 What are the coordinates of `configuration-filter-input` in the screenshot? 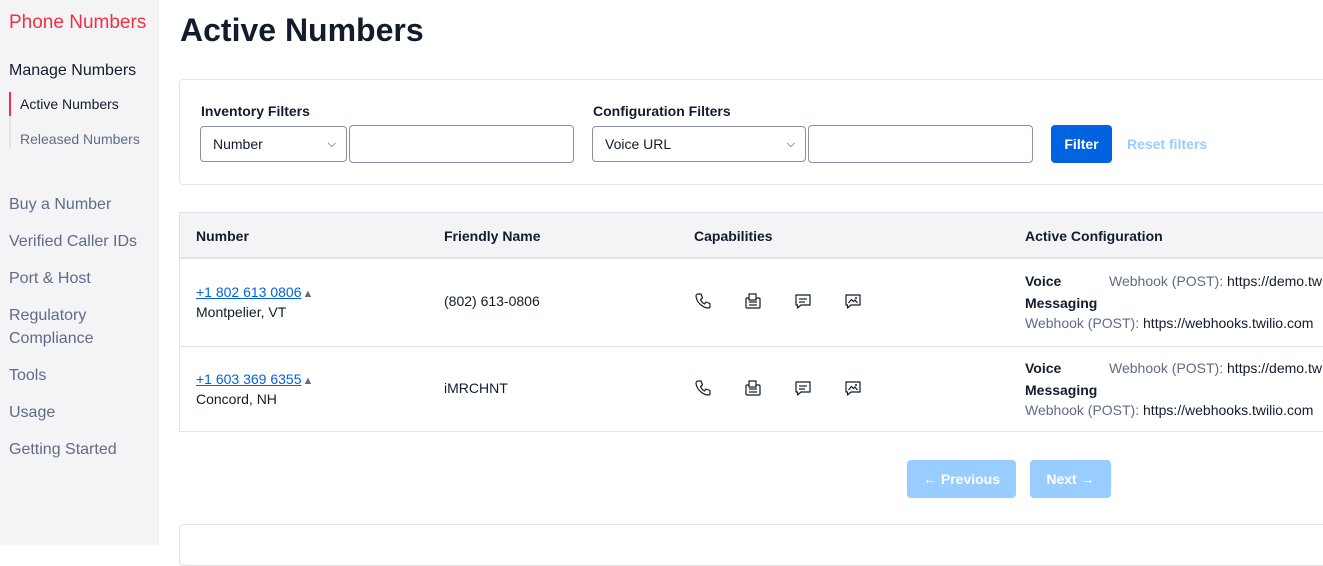 It's located at (920, 144).